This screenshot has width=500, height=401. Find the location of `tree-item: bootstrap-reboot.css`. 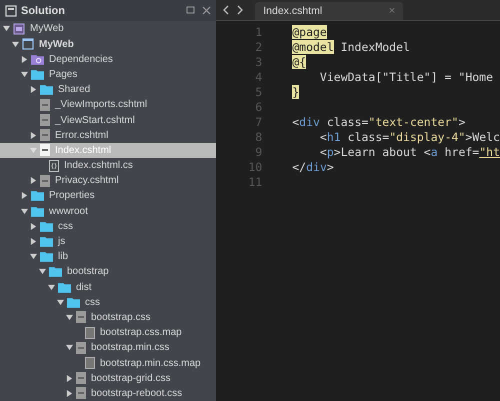

tree-item: bootstrap-reboot.css is located at coordinates (108, 393).